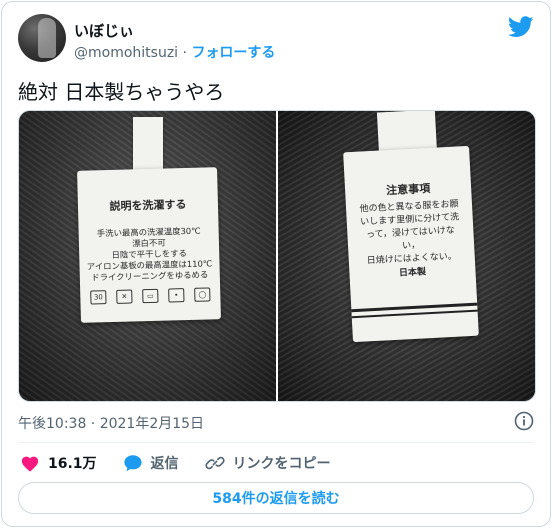 This screenshot has height=528, width=552. I want to click on care-line: ドライクリーニングをゆるめる, so click(150, 276).